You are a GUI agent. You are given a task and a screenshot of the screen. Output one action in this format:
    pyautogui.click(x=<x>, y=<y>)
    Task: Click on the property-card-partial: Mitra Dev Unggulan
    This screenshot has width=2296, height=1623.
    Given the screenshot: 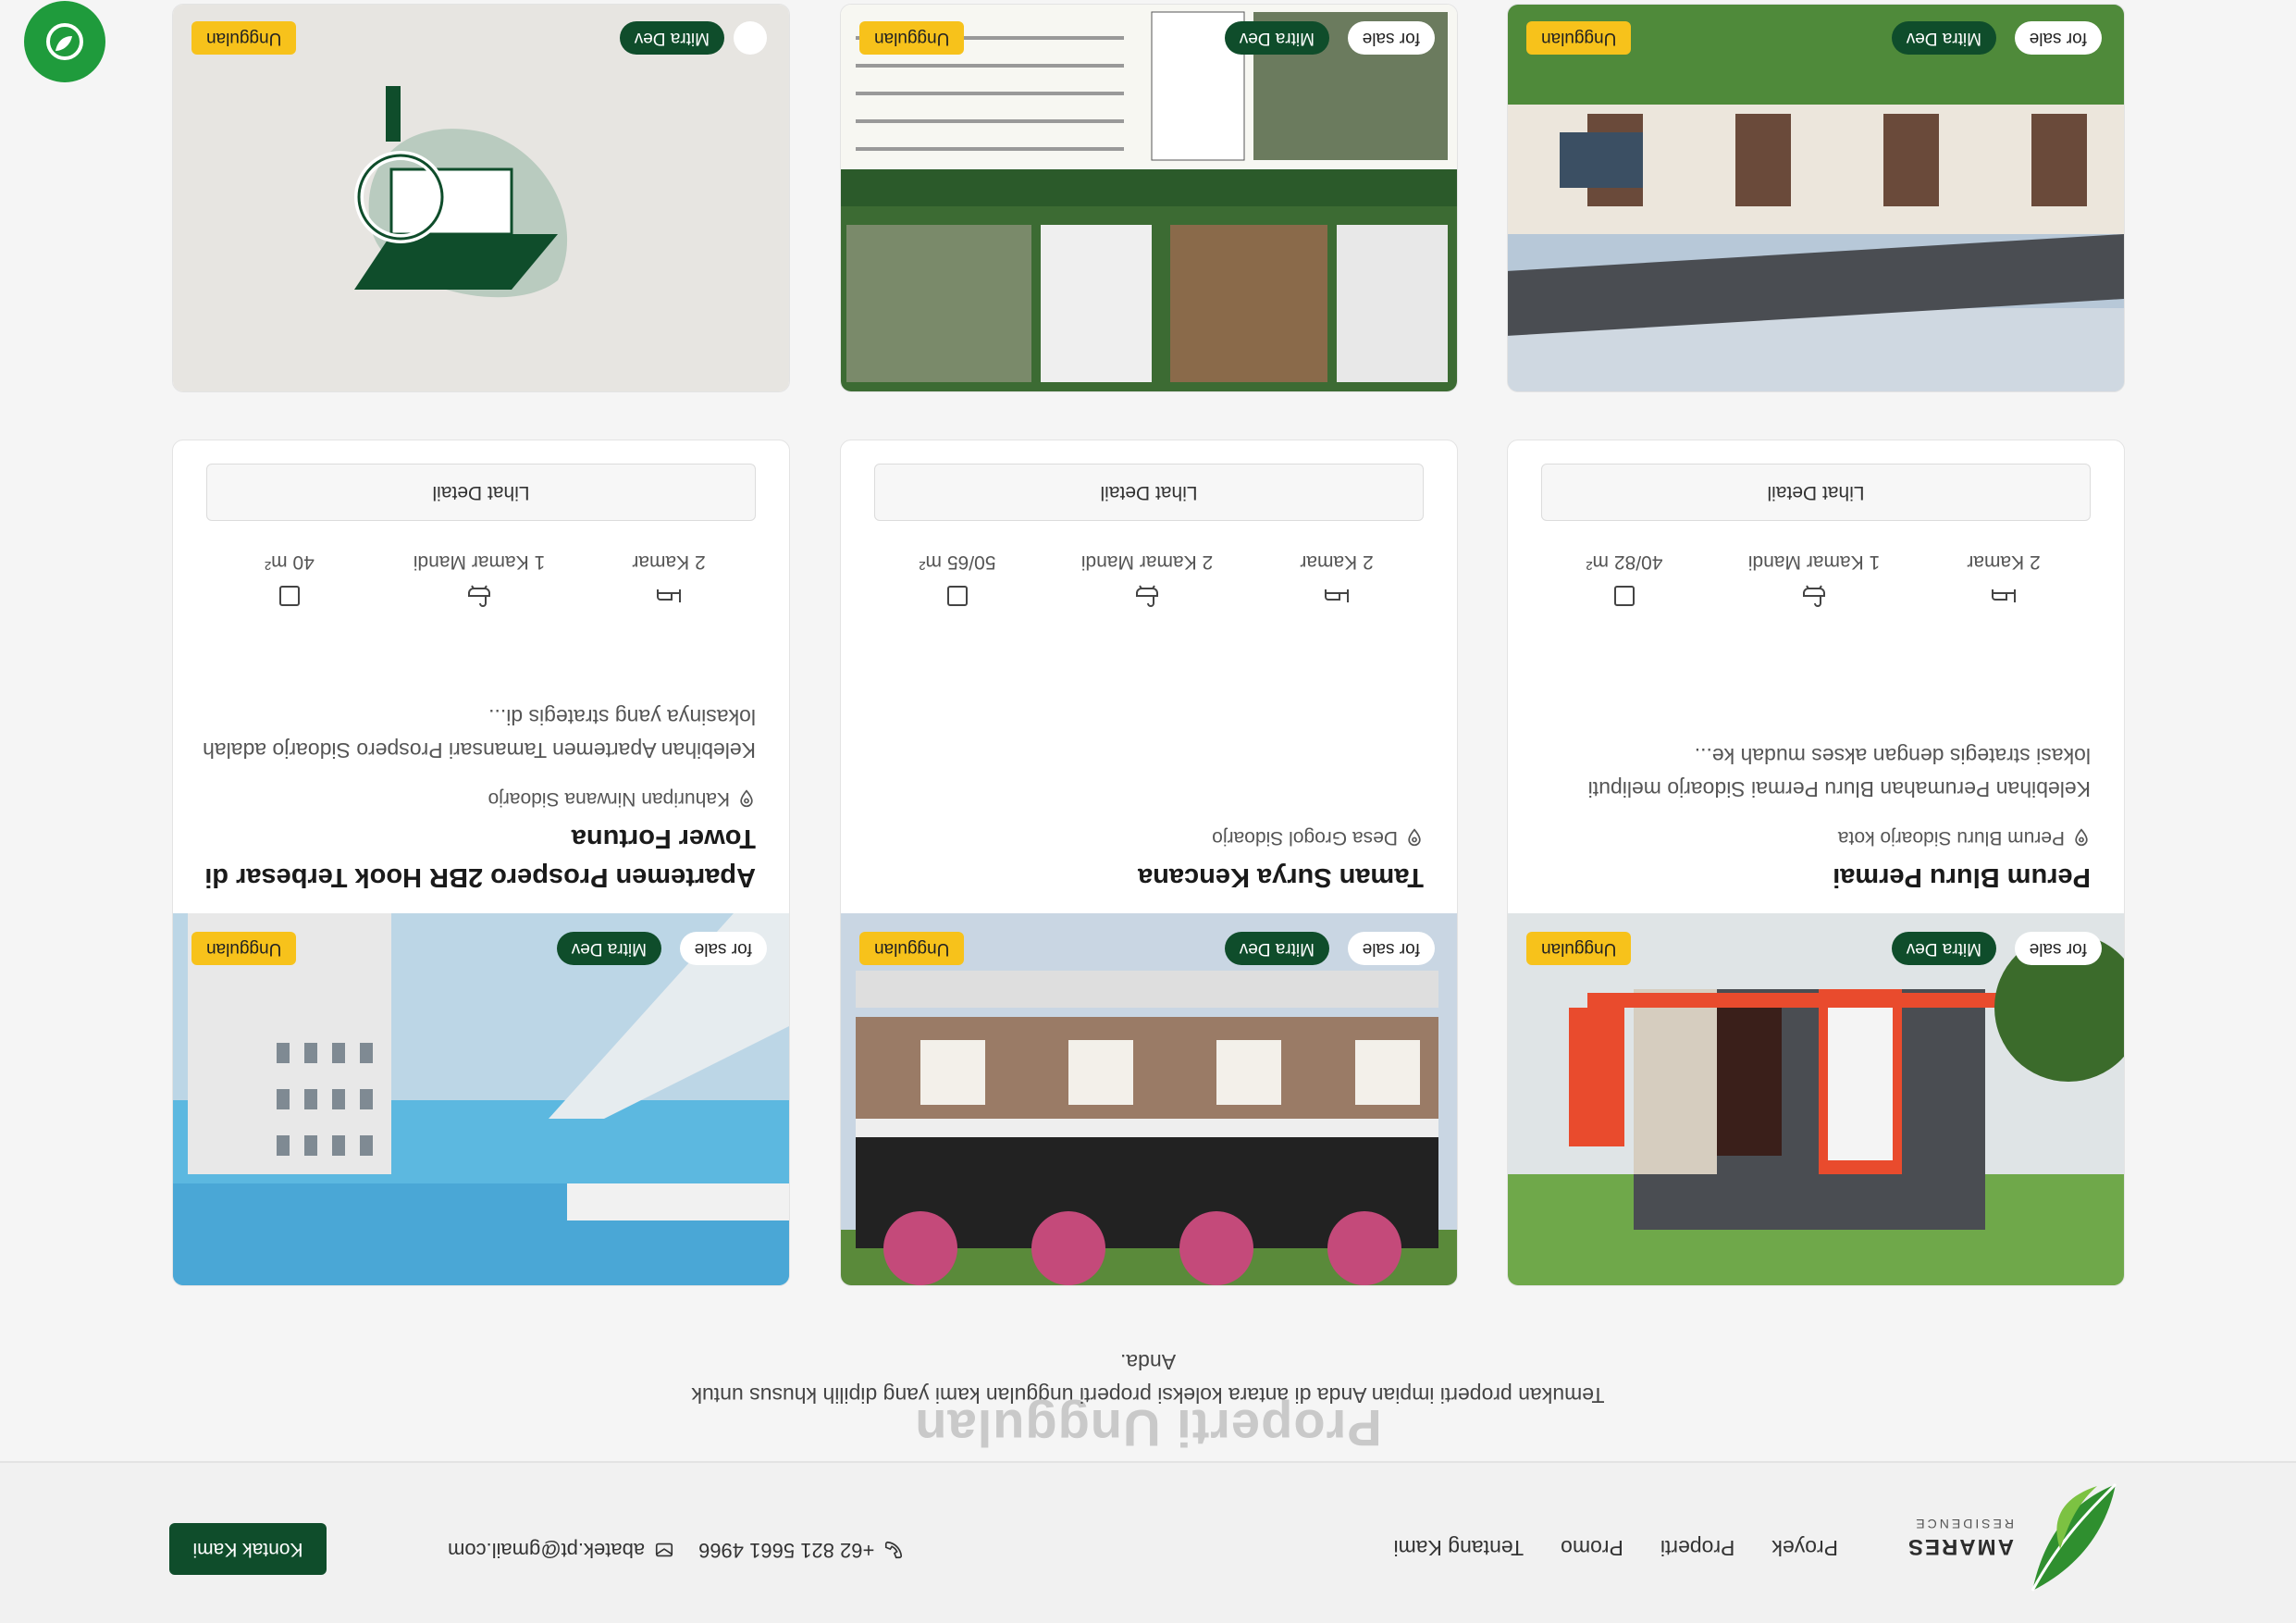 What is the action you would take?
    pyautogui.click(x=481, y=198)
    